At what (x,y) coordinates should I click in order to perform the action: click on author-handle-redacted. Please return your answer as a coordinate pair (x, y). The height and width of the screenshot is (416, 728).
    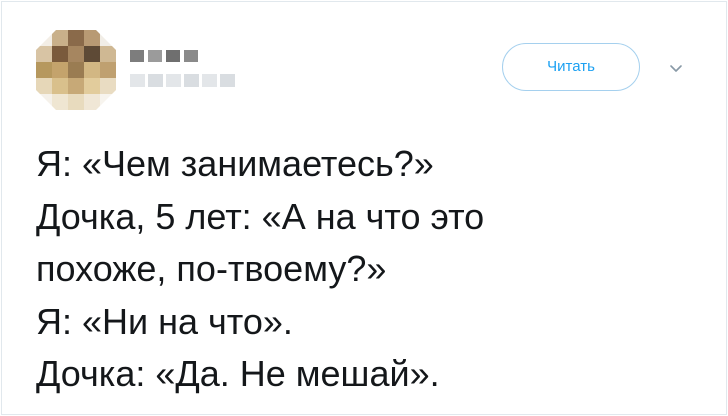
    Looking at the image, I should click on (182, 80).